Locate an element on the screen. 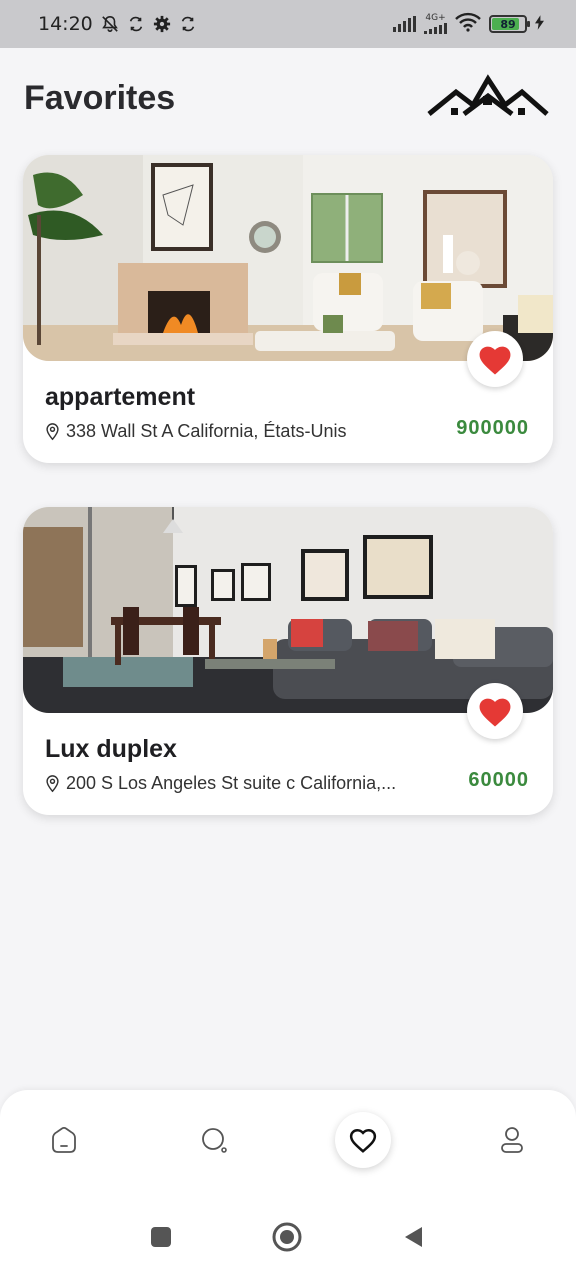 The height and width of the screenshot is (1280, 576). search-icon is located at coordinates (214, 1140).